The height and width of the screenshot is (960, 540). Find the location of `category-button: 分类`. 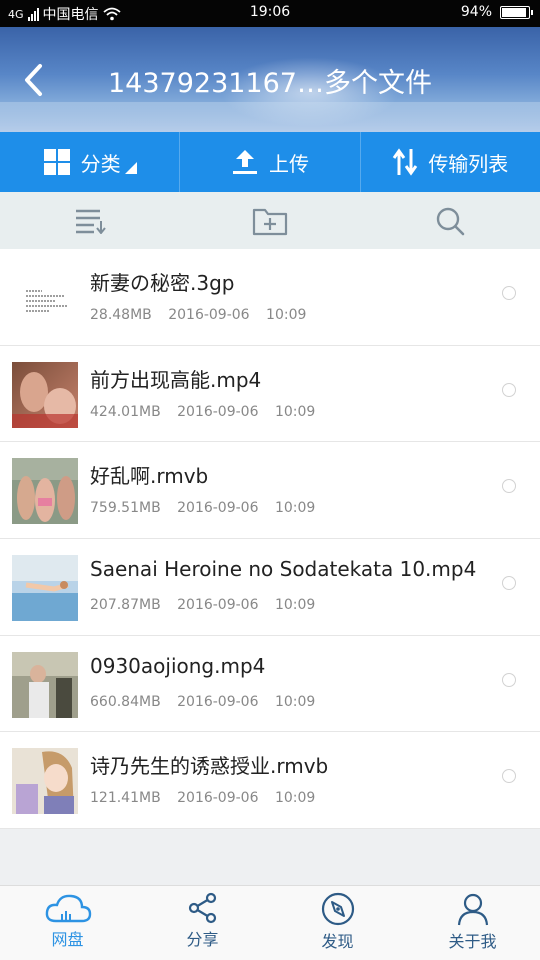

category-button: 分类 is located at coordinates (89, 162).